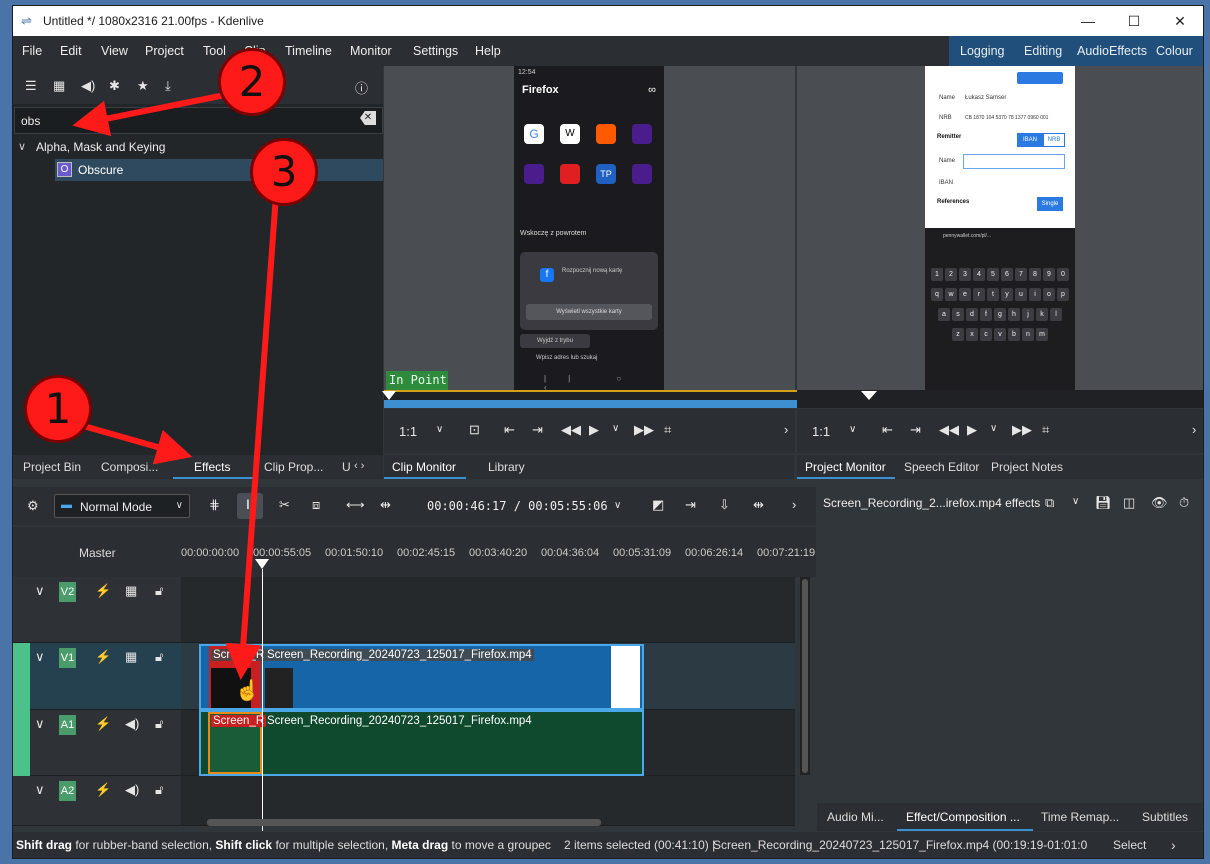 This screenshot has height=864, width=1210. I want to click on menu-edit: Edit, so click(71, 51).